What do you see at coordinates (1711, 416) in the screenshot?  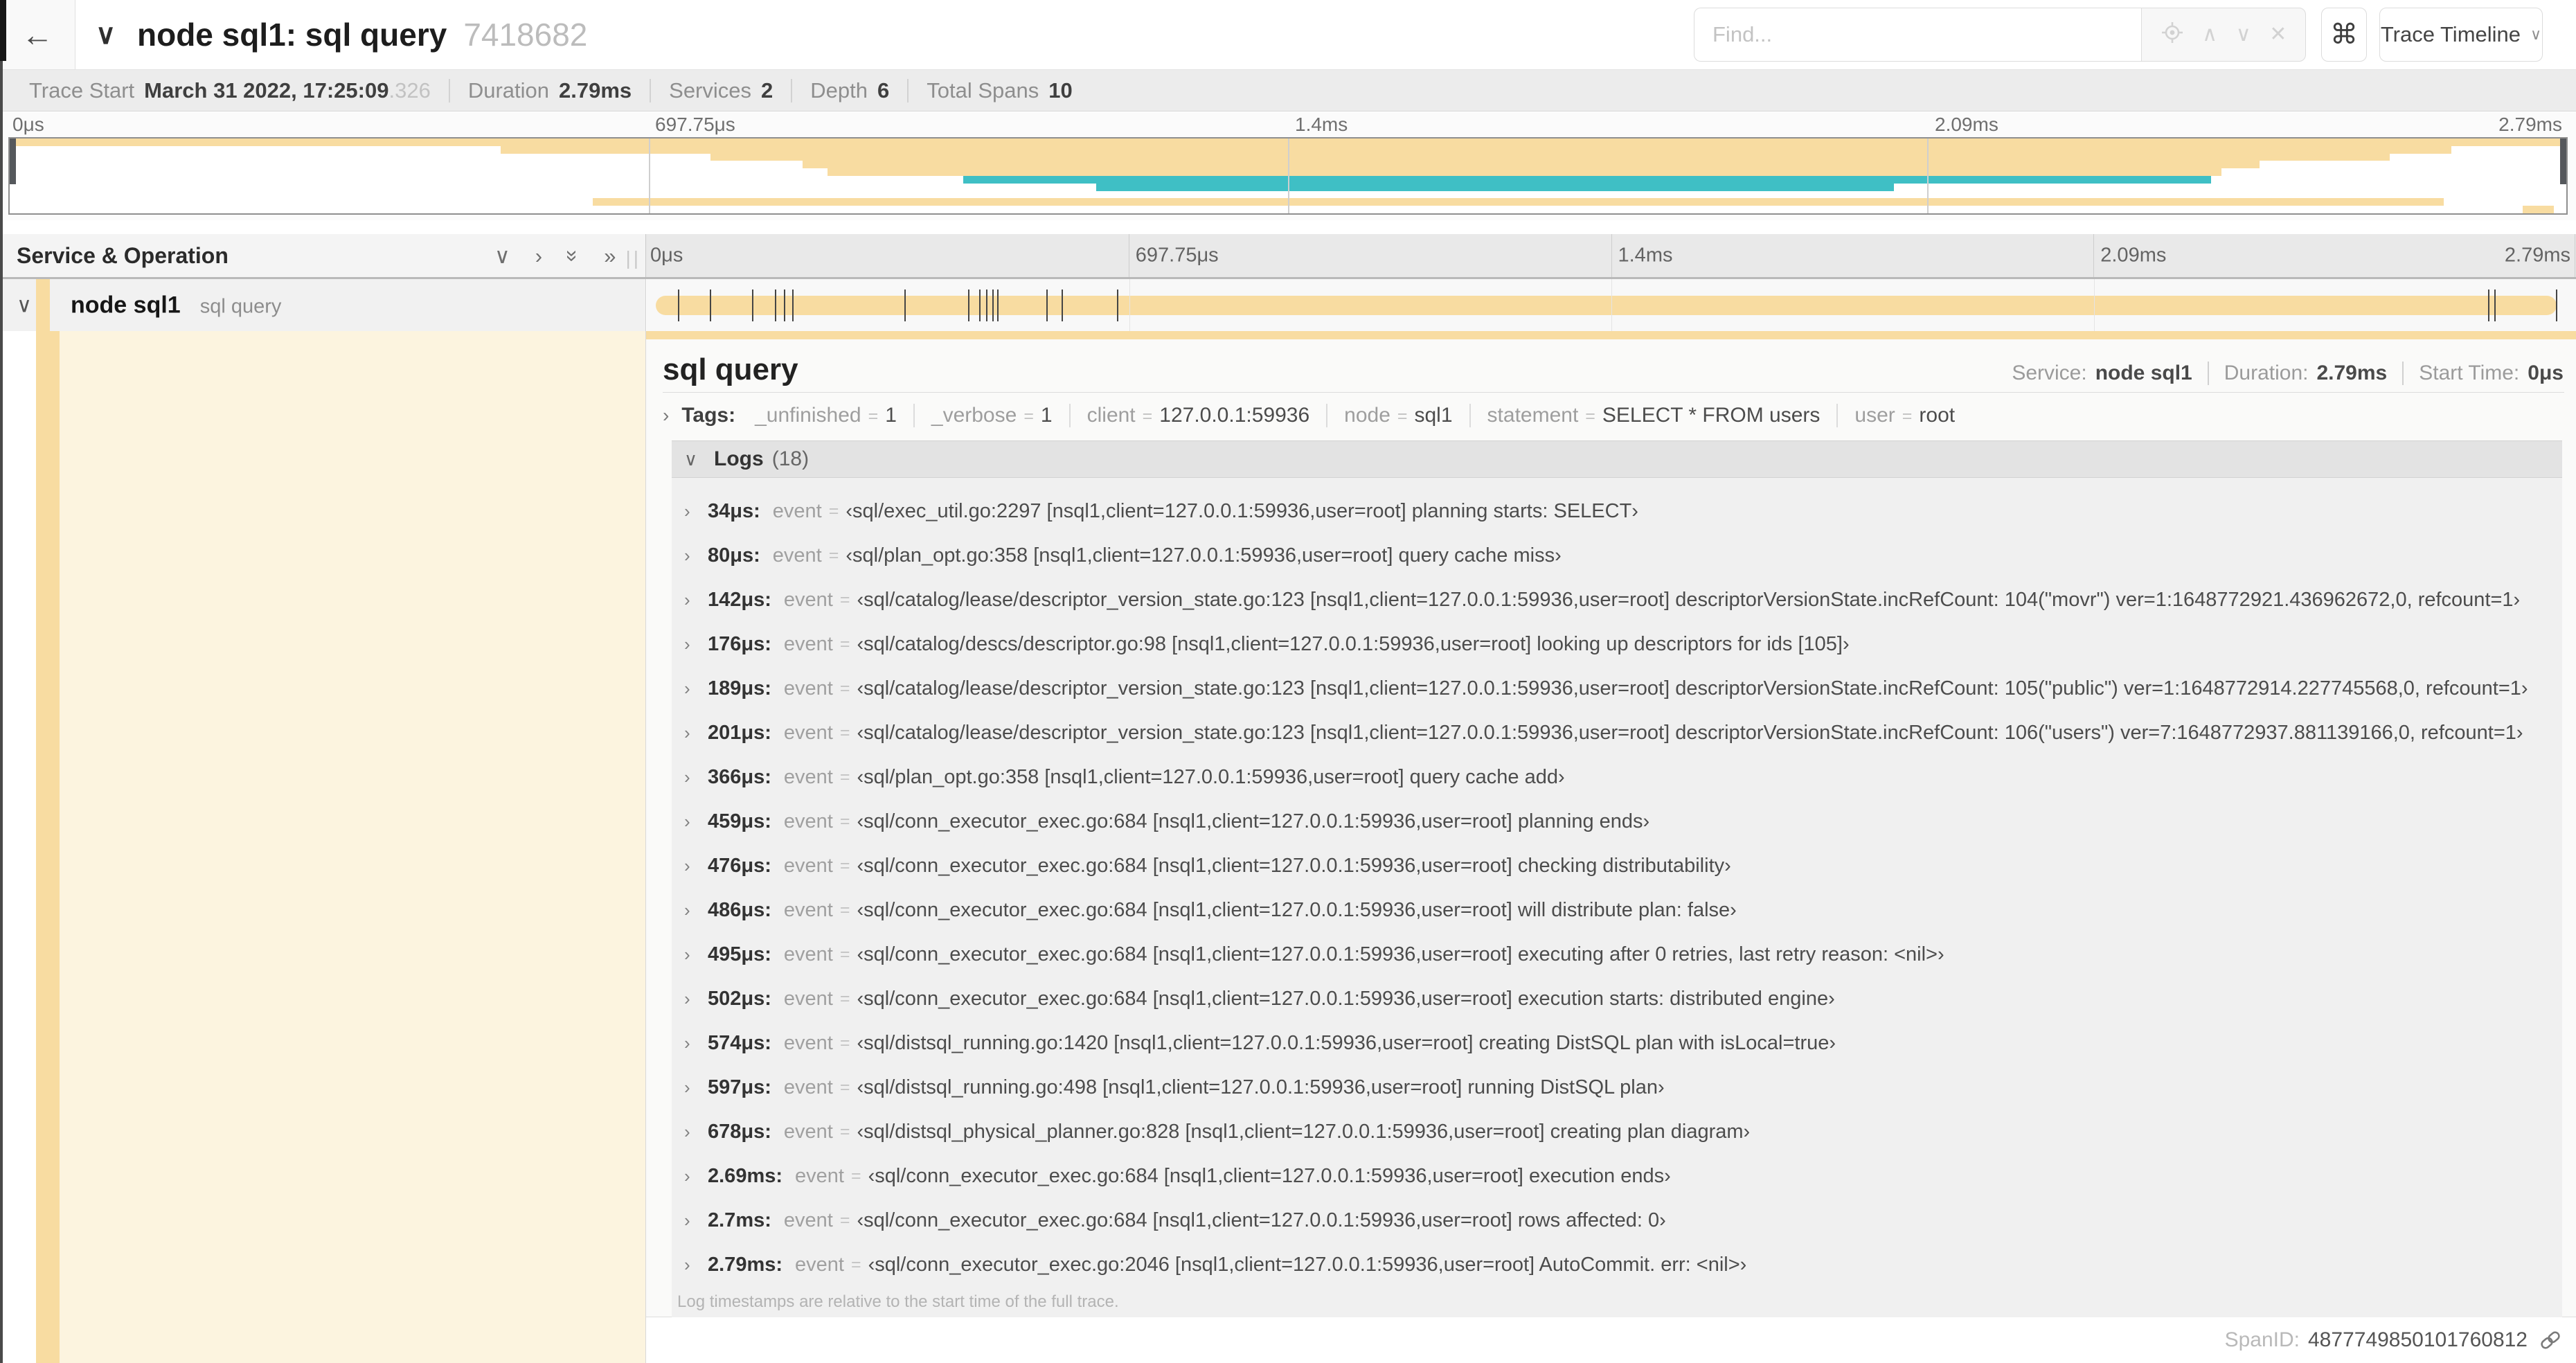 I see `tag-value: SELECT * FROM users` at bounding box center [1711, 416].